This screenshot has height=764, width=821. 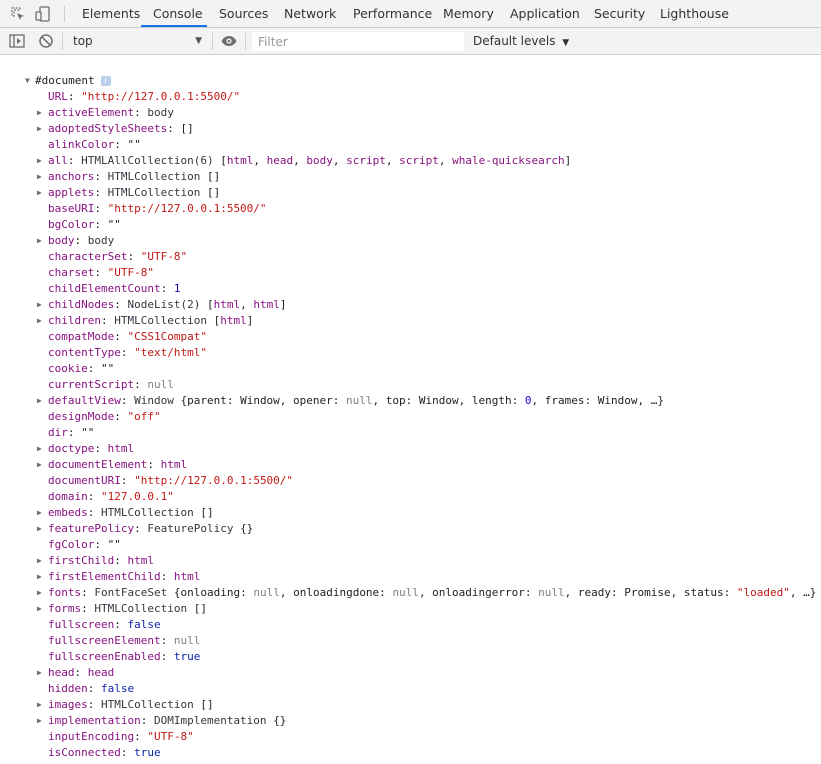 I want to click on property-row: contentType: "text/html", so click(x=122, y=353).